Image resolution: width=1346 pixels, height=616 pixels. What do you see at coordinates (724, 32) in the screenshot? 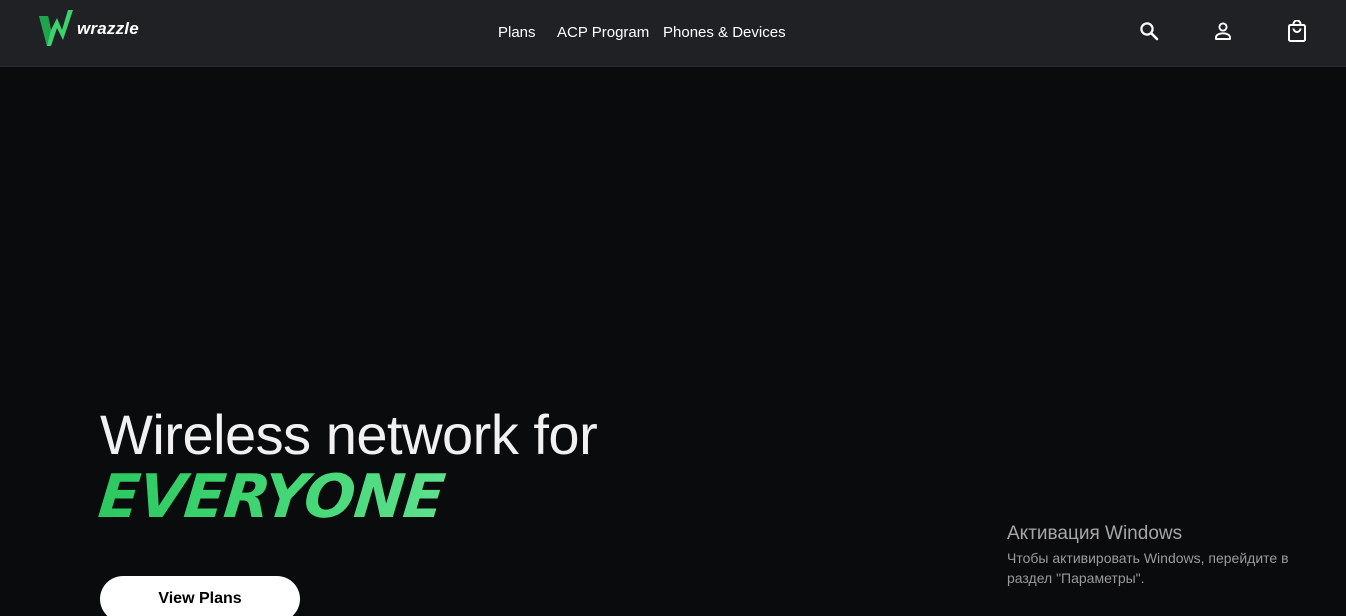
I see `nav-item-phones-devices: Phones & Devices` at bounding box center [724, 32].